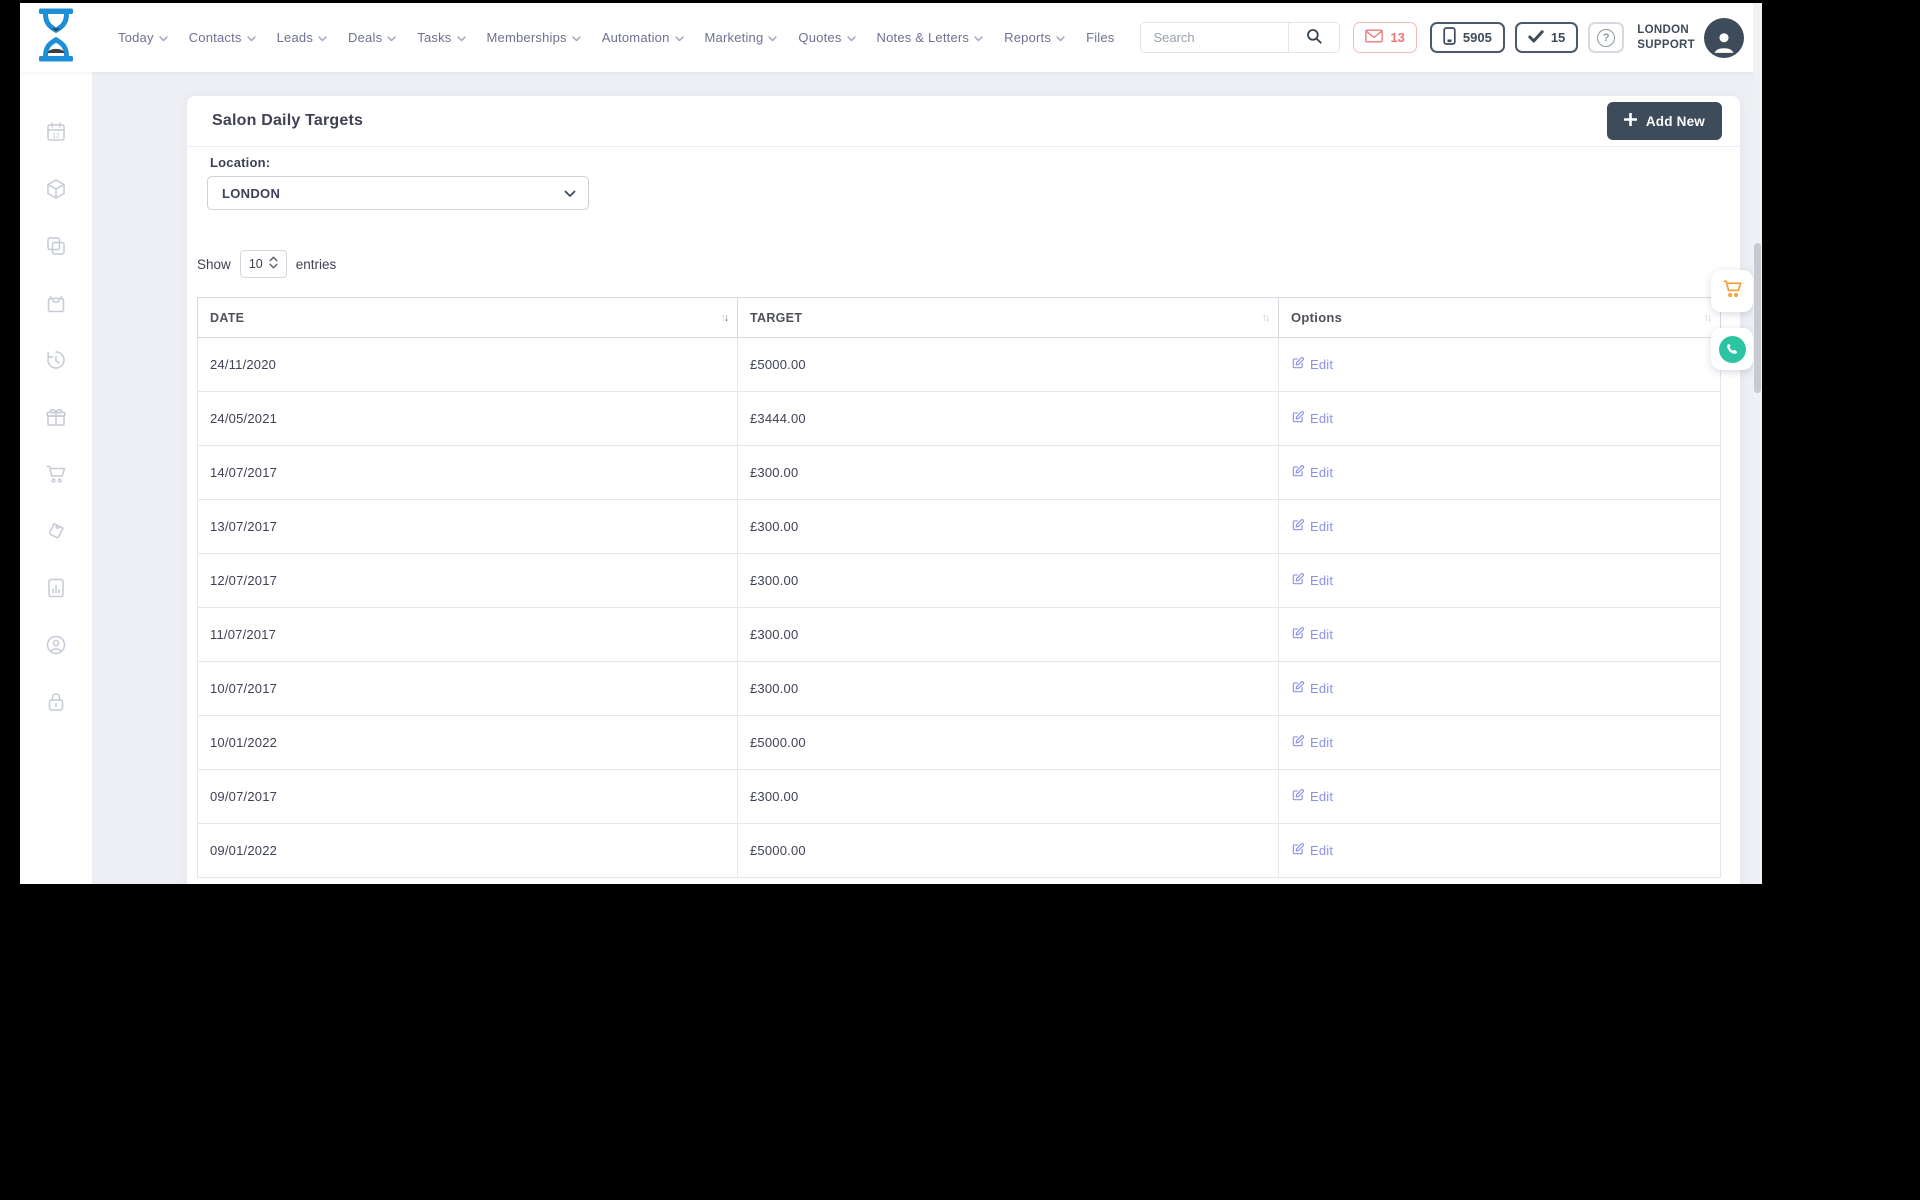 The width and height of the screenshot is (1920, 1200). I want to click on nav-item: Notes & Letters, so click(930, 37).